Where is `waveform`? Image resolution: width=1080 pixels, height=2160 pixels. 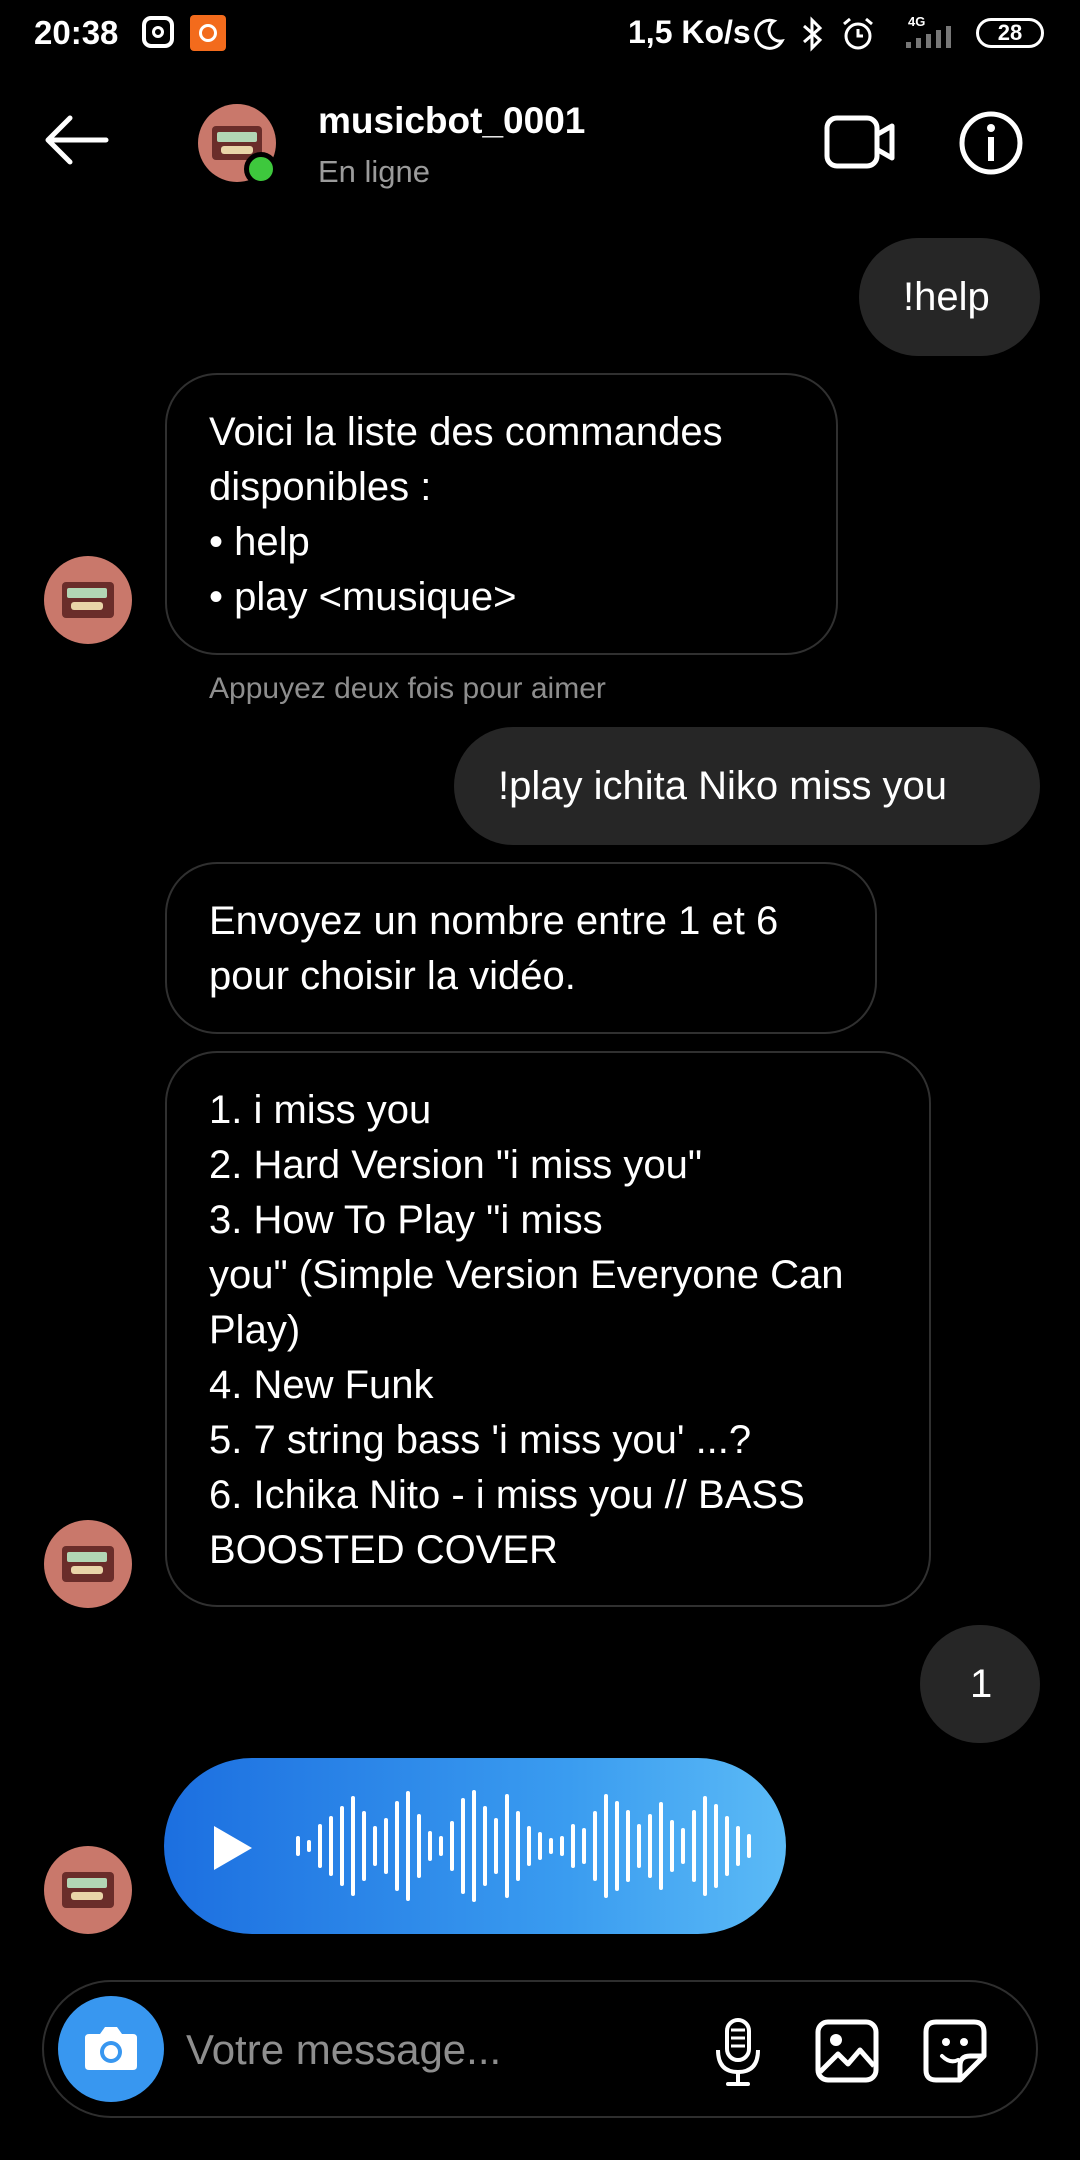 waveform is located at coordinates (523, 1846).